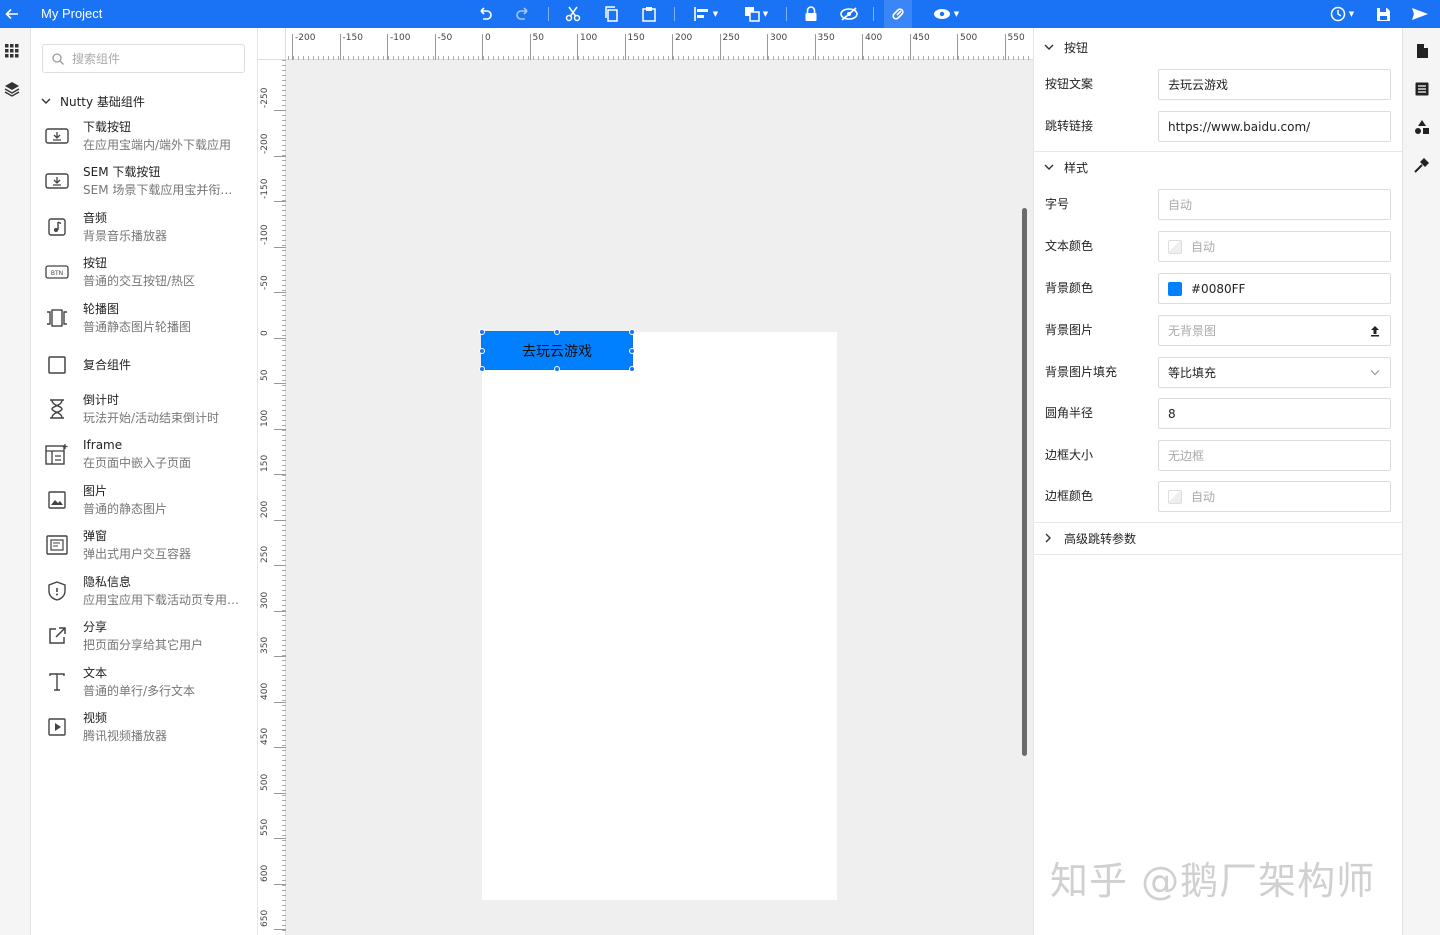 This screenshot has height=935, width=1440. Describe the element at coordinates (1274, 246) in the screenshot. I see `text-color-field: 自动` at that location.